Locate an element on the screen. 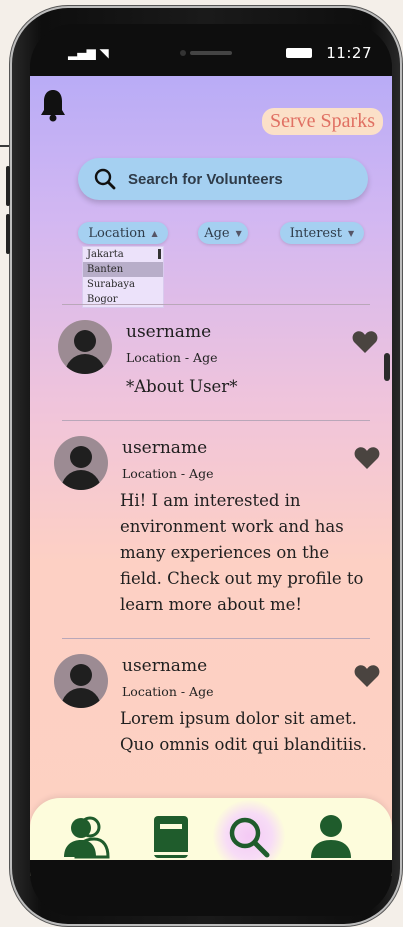 The height and width of the screenshot is (927, 403). camera is located at coordinates (183, 53).